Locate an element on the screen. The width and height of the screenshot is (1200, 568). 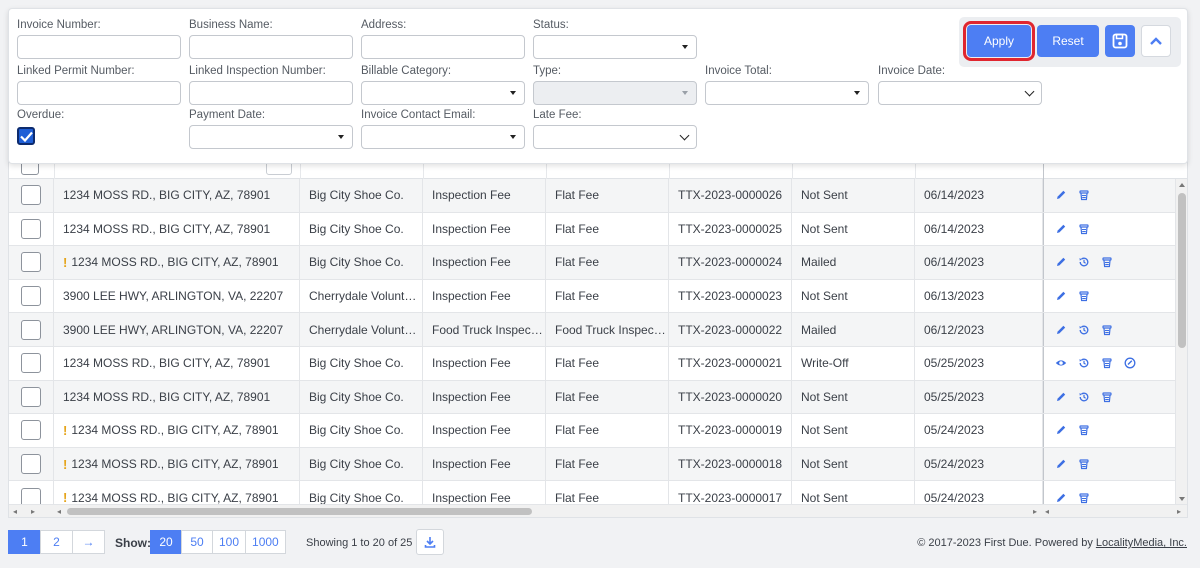
page-button: 1 is located at coordinates (24, 542).